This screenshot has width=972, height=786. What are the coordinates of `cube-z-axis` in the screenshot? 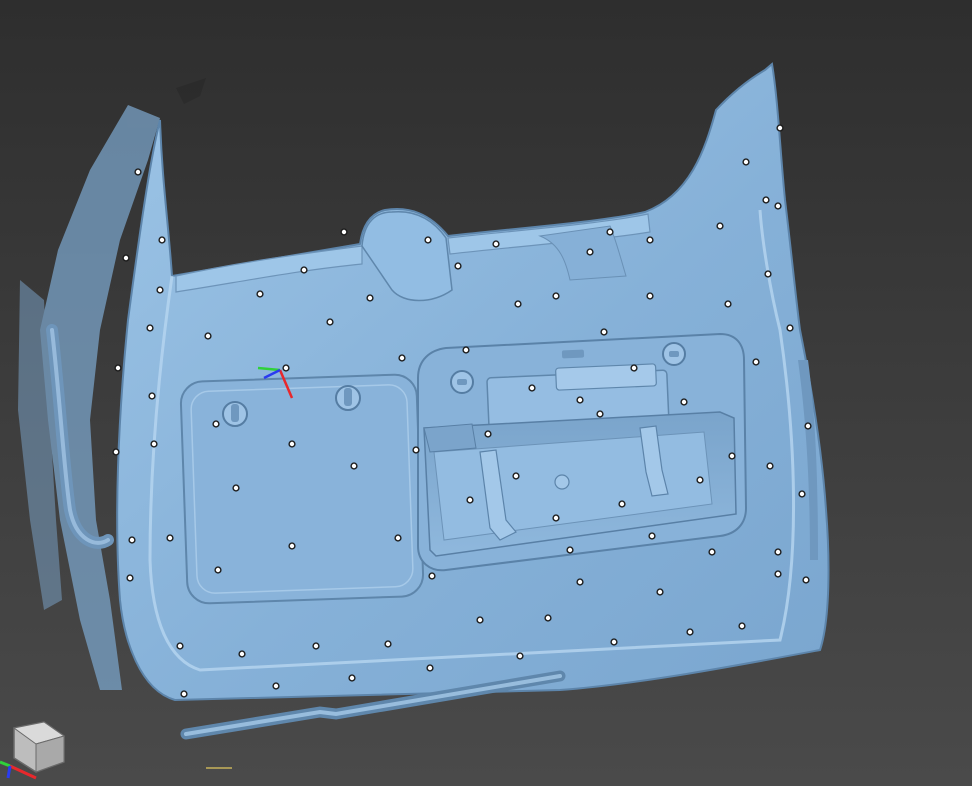 It's located at (9, 772).